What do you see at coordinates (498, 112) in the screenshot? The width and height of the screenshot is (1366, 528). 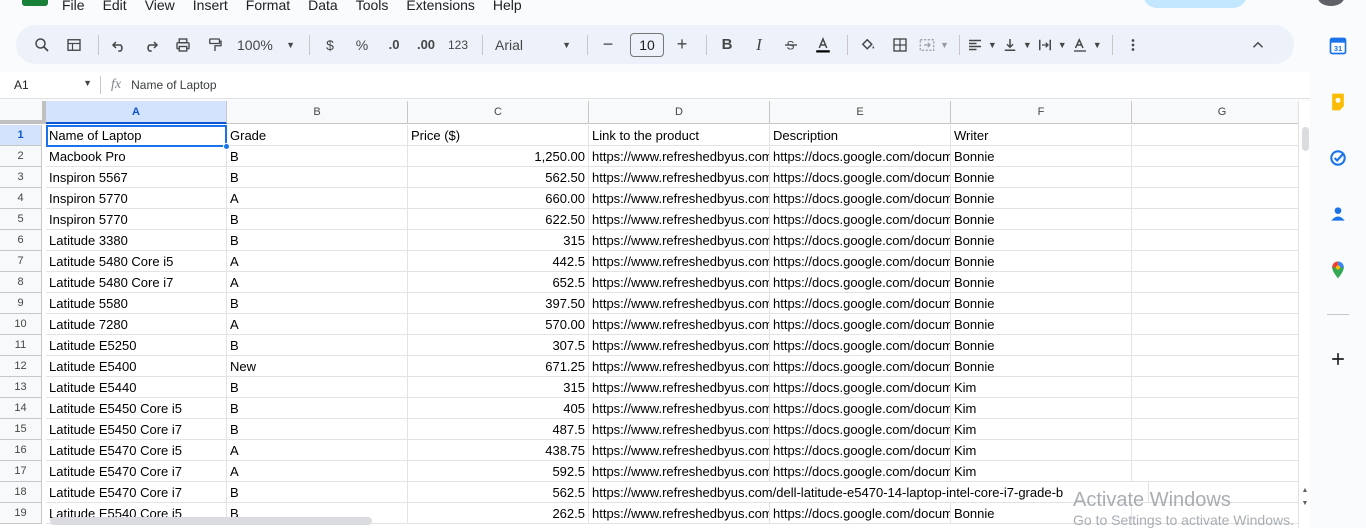 I see `column-header-c: C` at bounding box center [498, 112].